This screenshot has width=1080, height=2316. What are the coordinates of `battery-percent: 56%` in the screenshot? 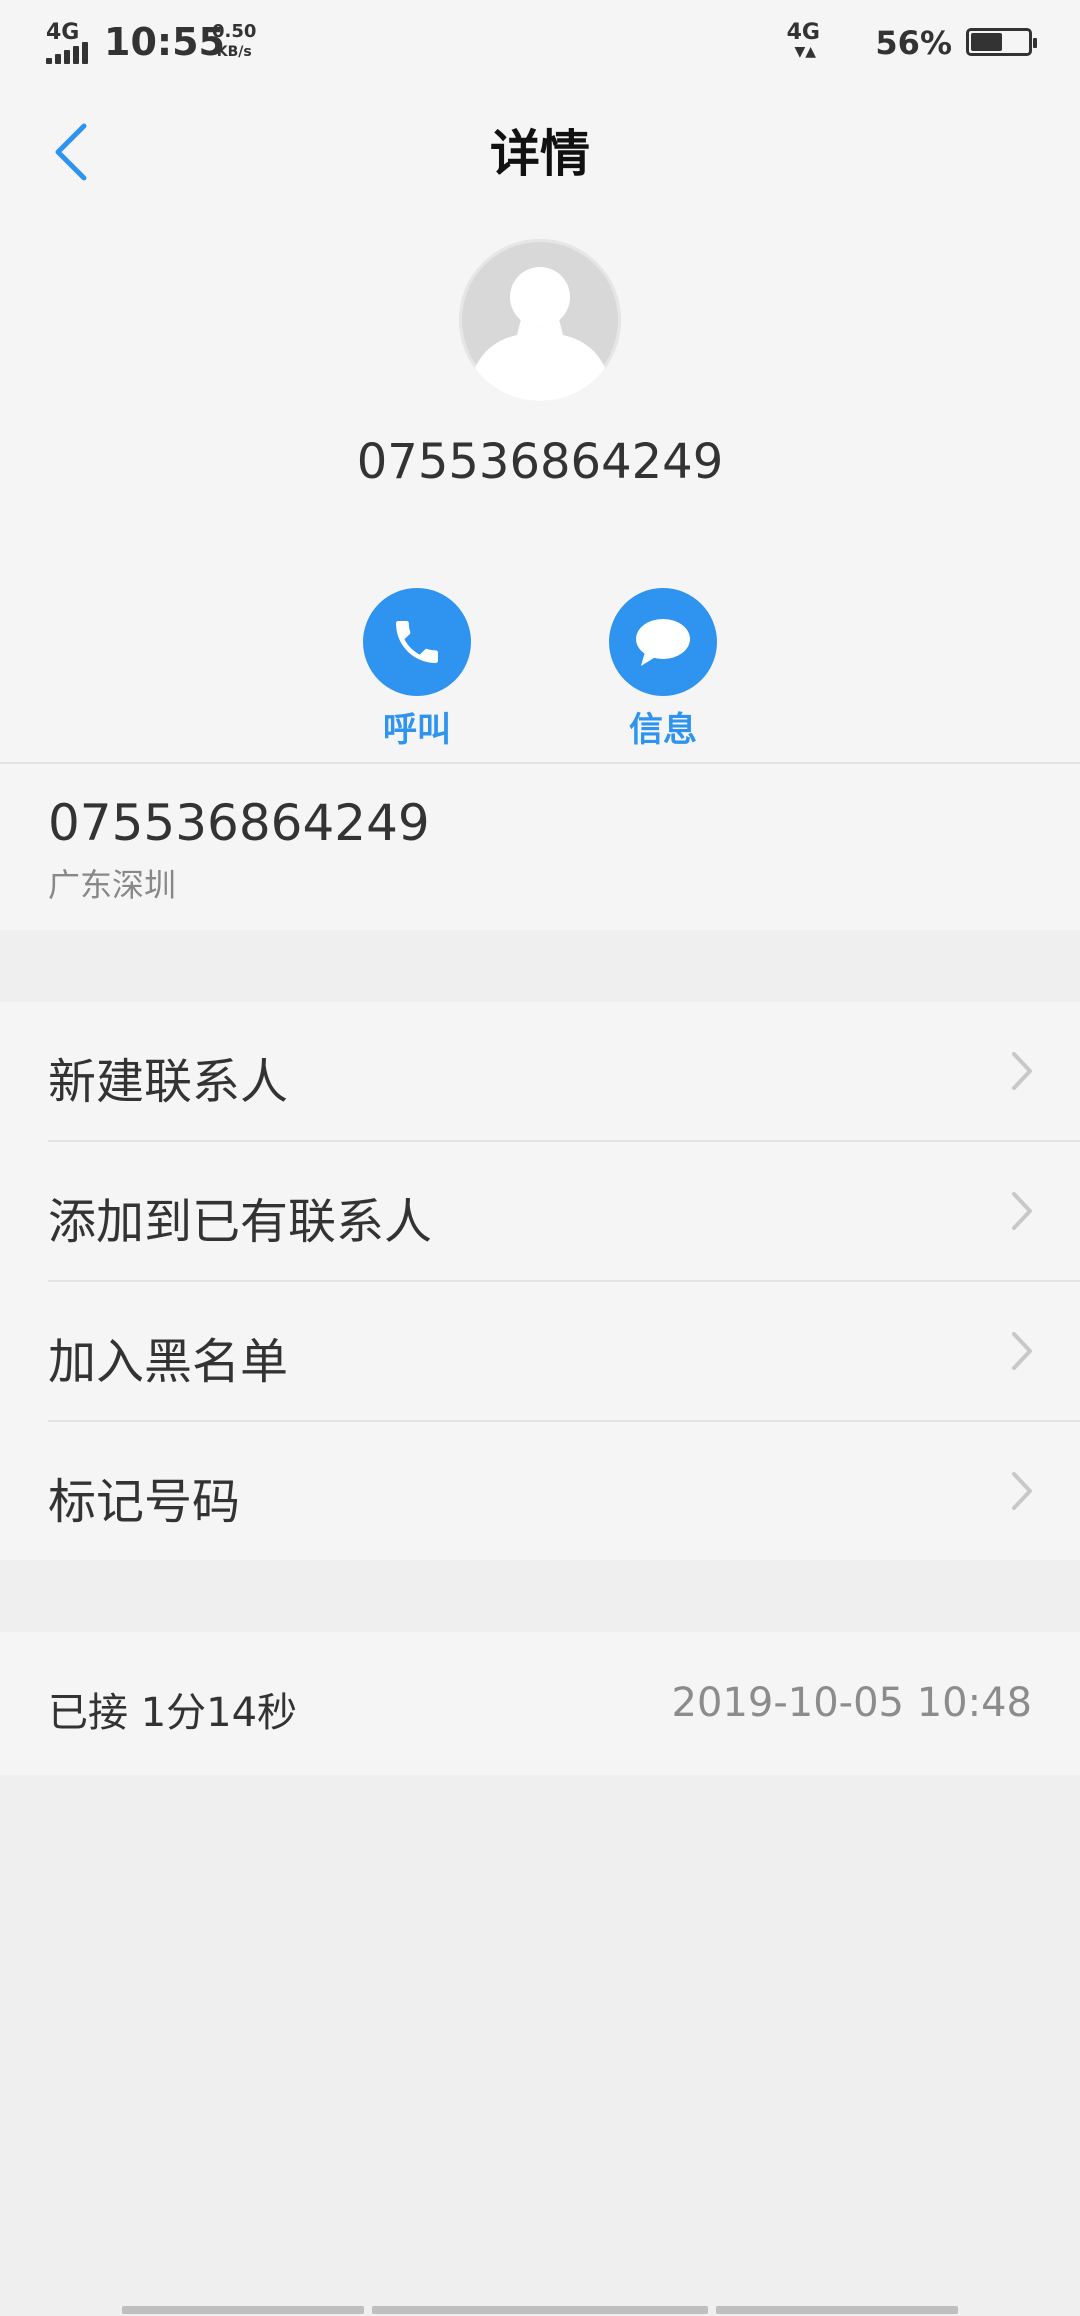 It's located at (913, 43).